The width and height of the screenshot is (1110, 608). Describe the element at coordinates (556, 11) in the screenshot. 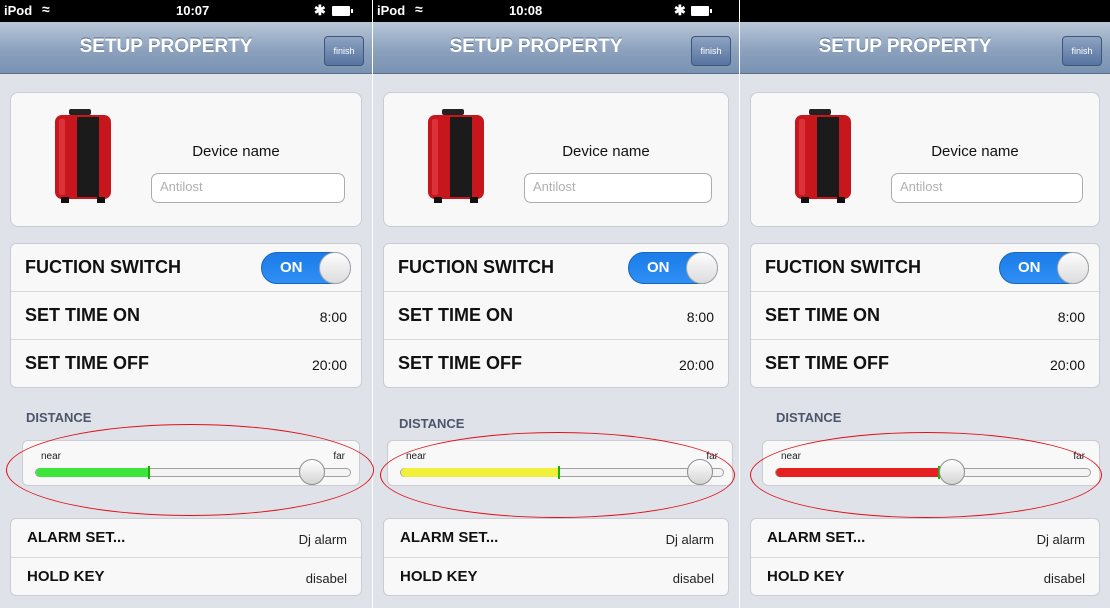

I see `status-bar: iPod ≈ 10:08 ✱` at that location.